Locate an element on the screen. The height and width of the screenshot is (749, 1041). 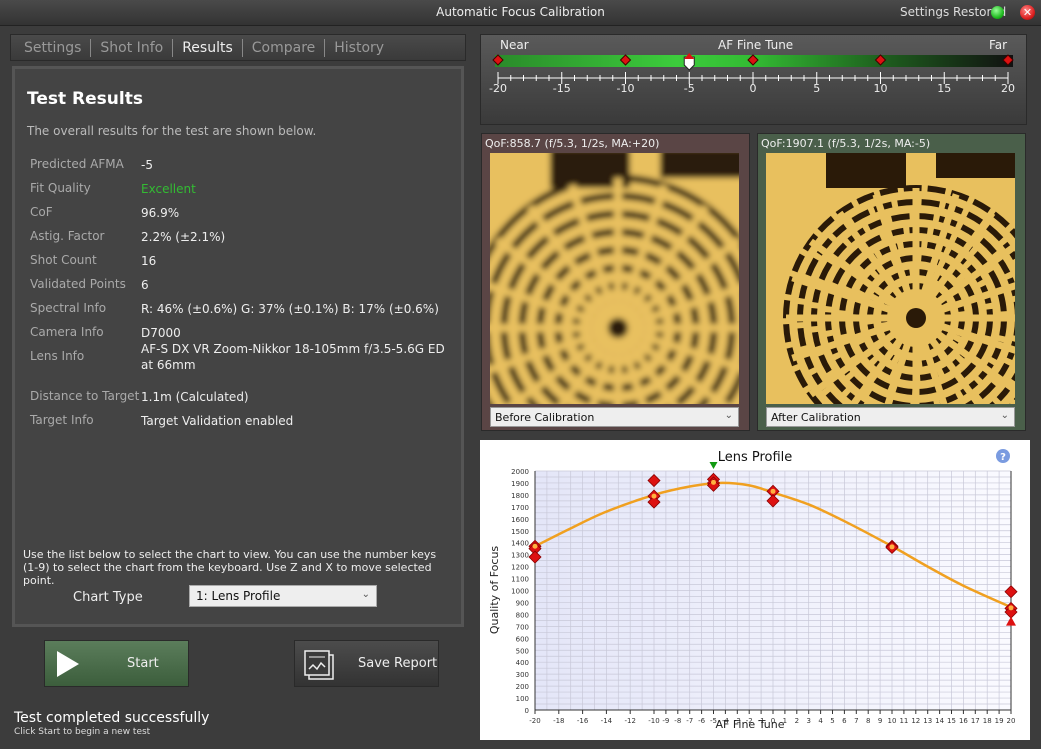
result-value: -5 is located at coordinates (147, 165).